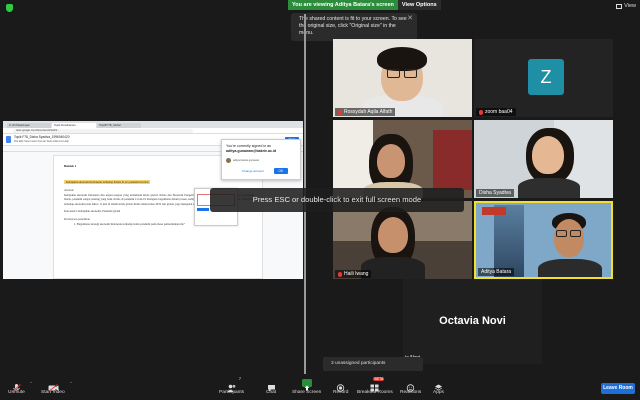 Image resolution: width=640 pixels, height=400 pixels. I want to click on participant-name: Rossydah Aqila Alfath, so click(365, 112).